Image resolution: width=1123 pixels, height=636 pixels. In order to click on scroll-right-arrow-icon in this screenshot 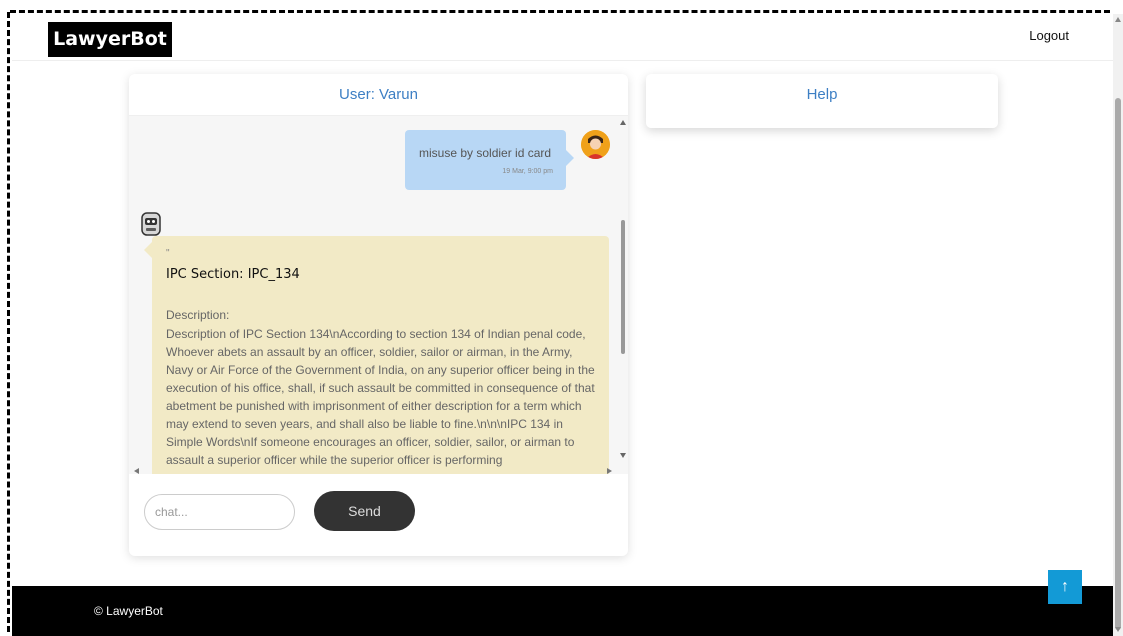, I will do `click(609, 471)`.